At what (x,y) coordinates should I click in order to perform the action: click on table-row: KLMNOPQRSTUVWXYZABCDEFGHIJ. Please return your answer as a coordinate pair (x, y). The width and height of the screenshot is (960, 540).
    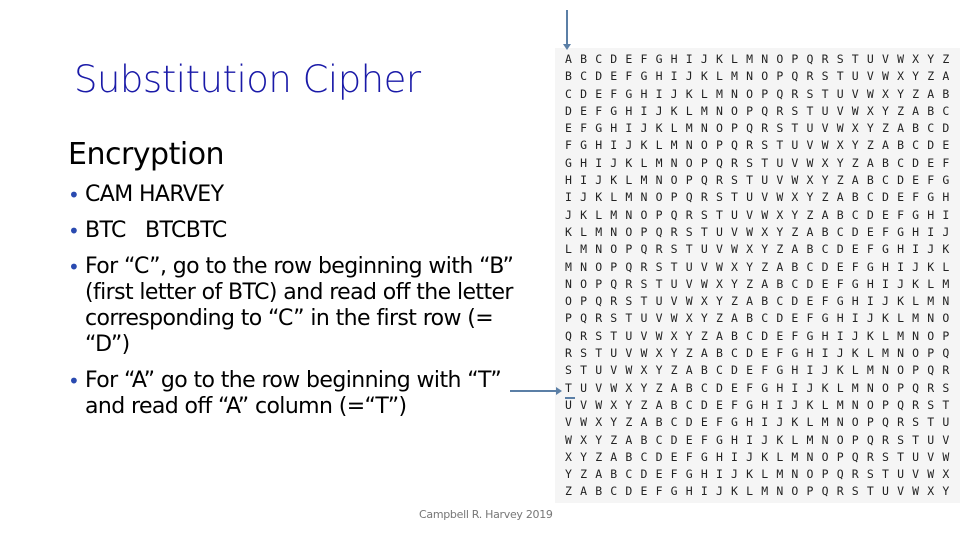
    Looking at the image, I should click on (761, 232).